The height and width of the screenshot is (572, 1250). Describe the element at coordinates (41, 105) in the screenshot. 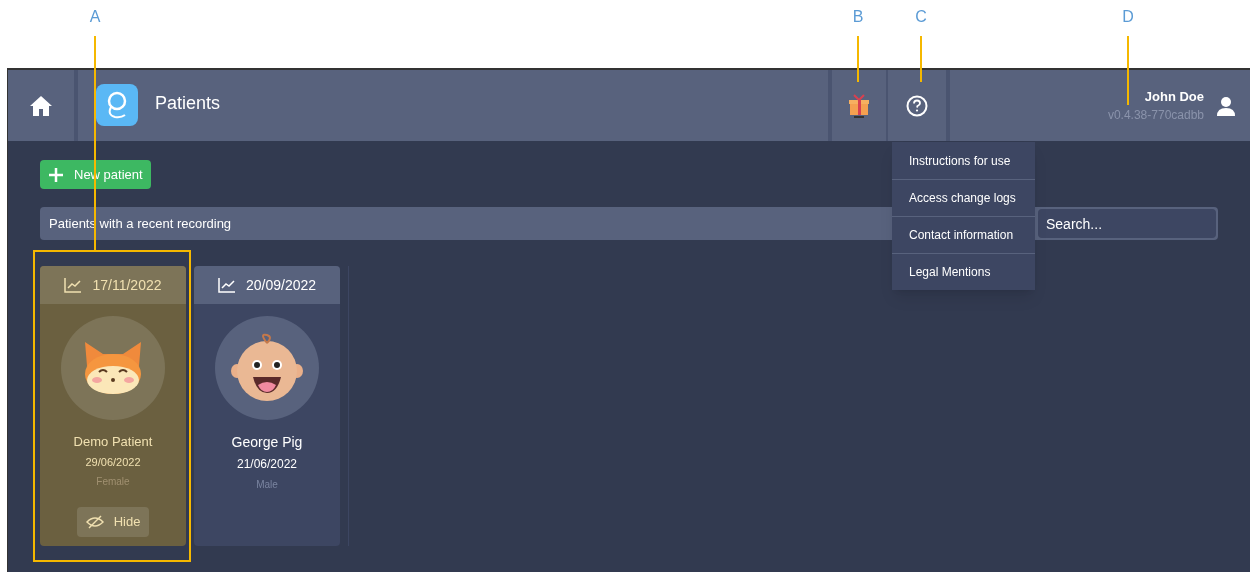

I see `home-icon` at that location.